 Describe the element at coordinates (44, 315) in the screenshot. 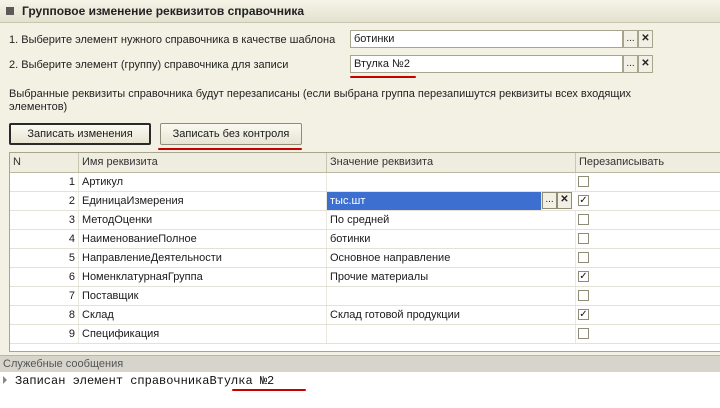

I see `row-number: 8` at that location.